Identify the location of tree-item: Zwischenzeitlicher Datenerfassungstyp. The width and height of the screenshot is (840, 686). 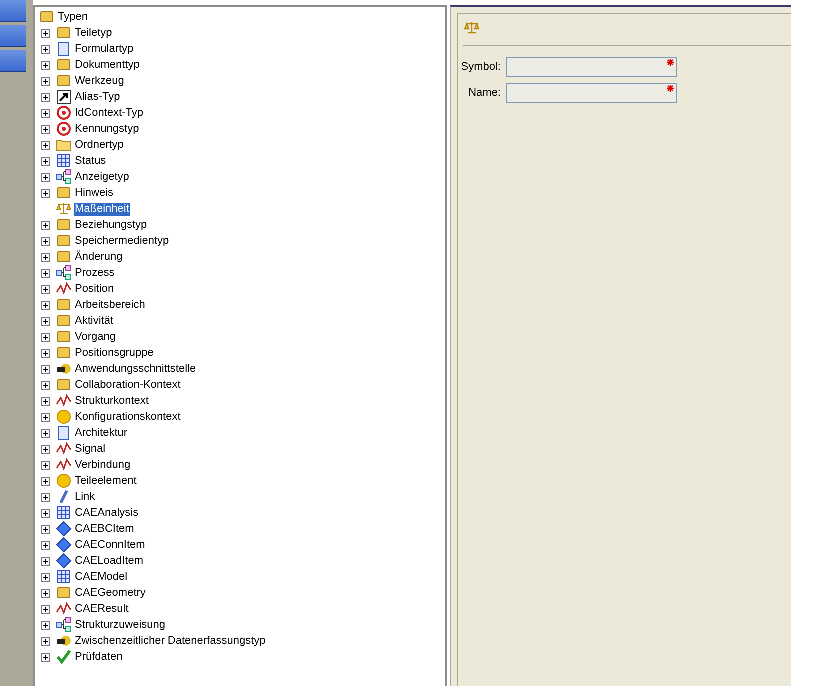
(170, 641).